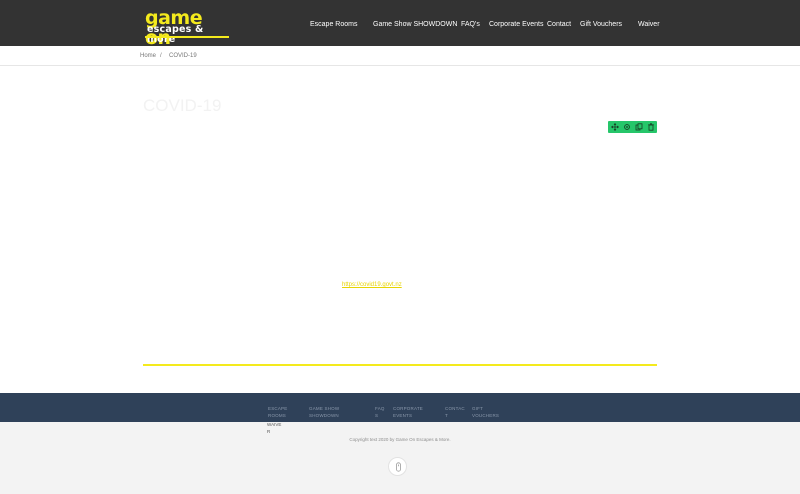  What do you see at coordinates (274, 428) in the screenshot?
I see `footer-nav-waiver: WAIVE R` at bounding box center [274, 428].